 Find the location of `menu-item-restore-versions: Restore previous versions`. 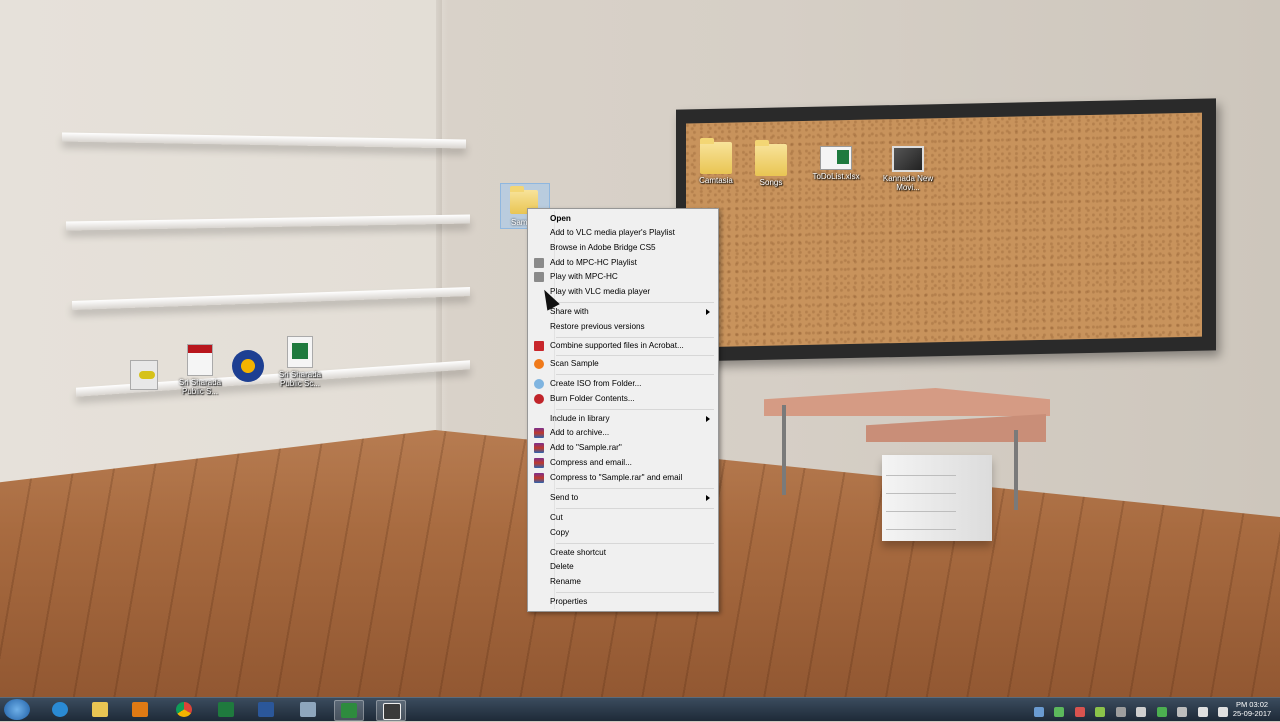

menu-item-restore-versions: Restore previous versions is located at coordinates (623, 327).